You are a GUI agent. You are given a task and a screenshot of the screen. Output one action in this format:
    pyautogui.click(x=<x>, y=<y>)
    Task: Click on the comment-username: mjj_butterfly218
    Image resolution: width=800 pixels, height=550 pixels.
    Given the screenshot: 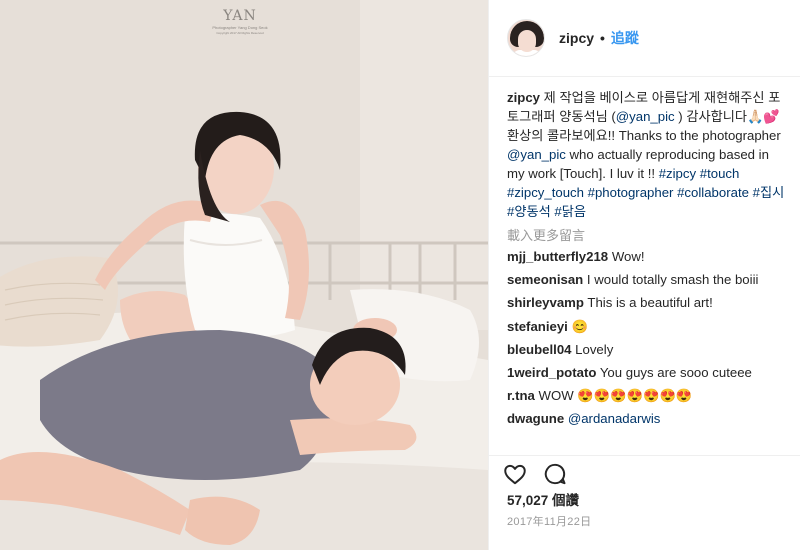 What is the action you would take?
    pyautogui.click(x=557, y=256)
    